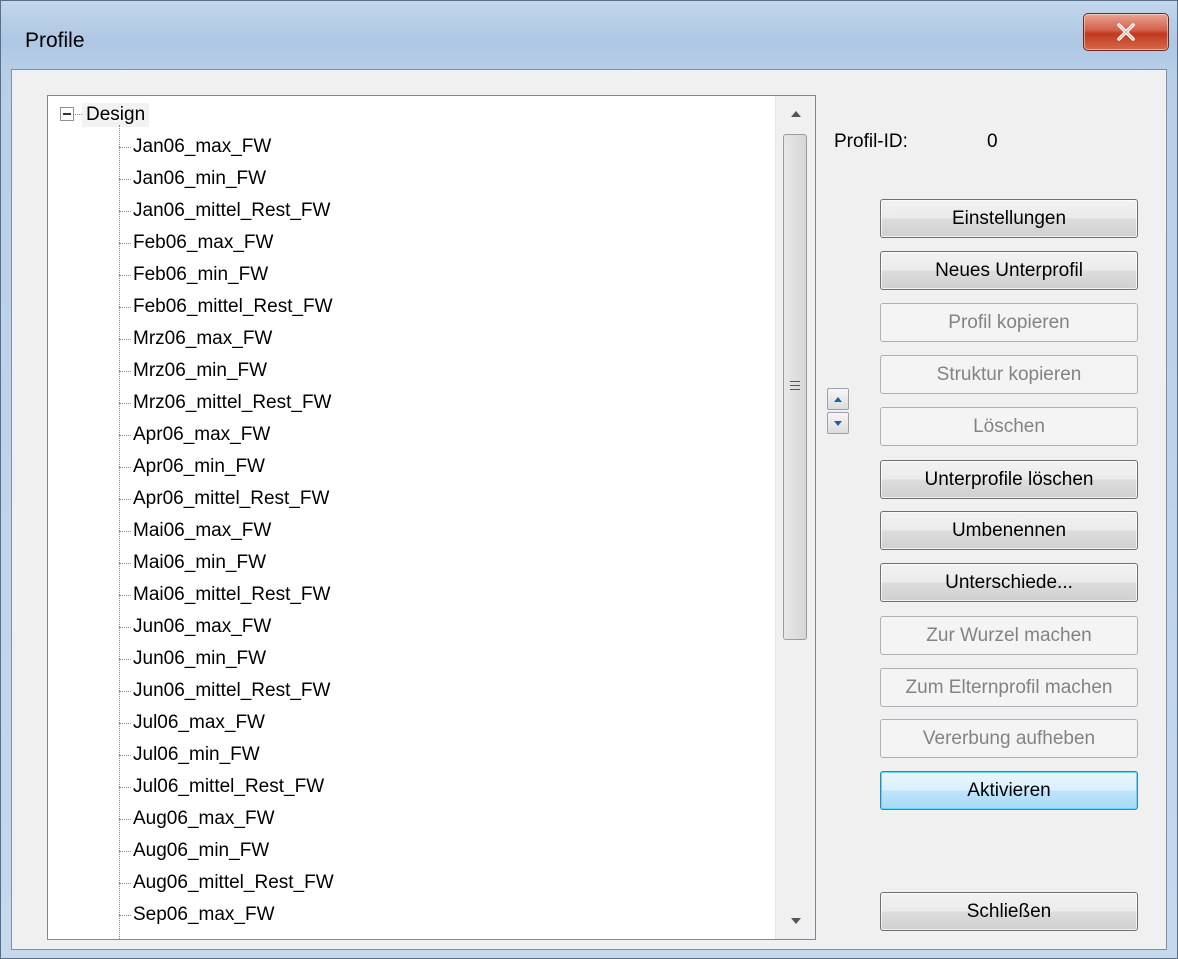 The image size is (1178, 959). Describe the element at coordinates (196, 755) in the screenshot. I see `tree-item-label: Jul06_min_FW` at that location.